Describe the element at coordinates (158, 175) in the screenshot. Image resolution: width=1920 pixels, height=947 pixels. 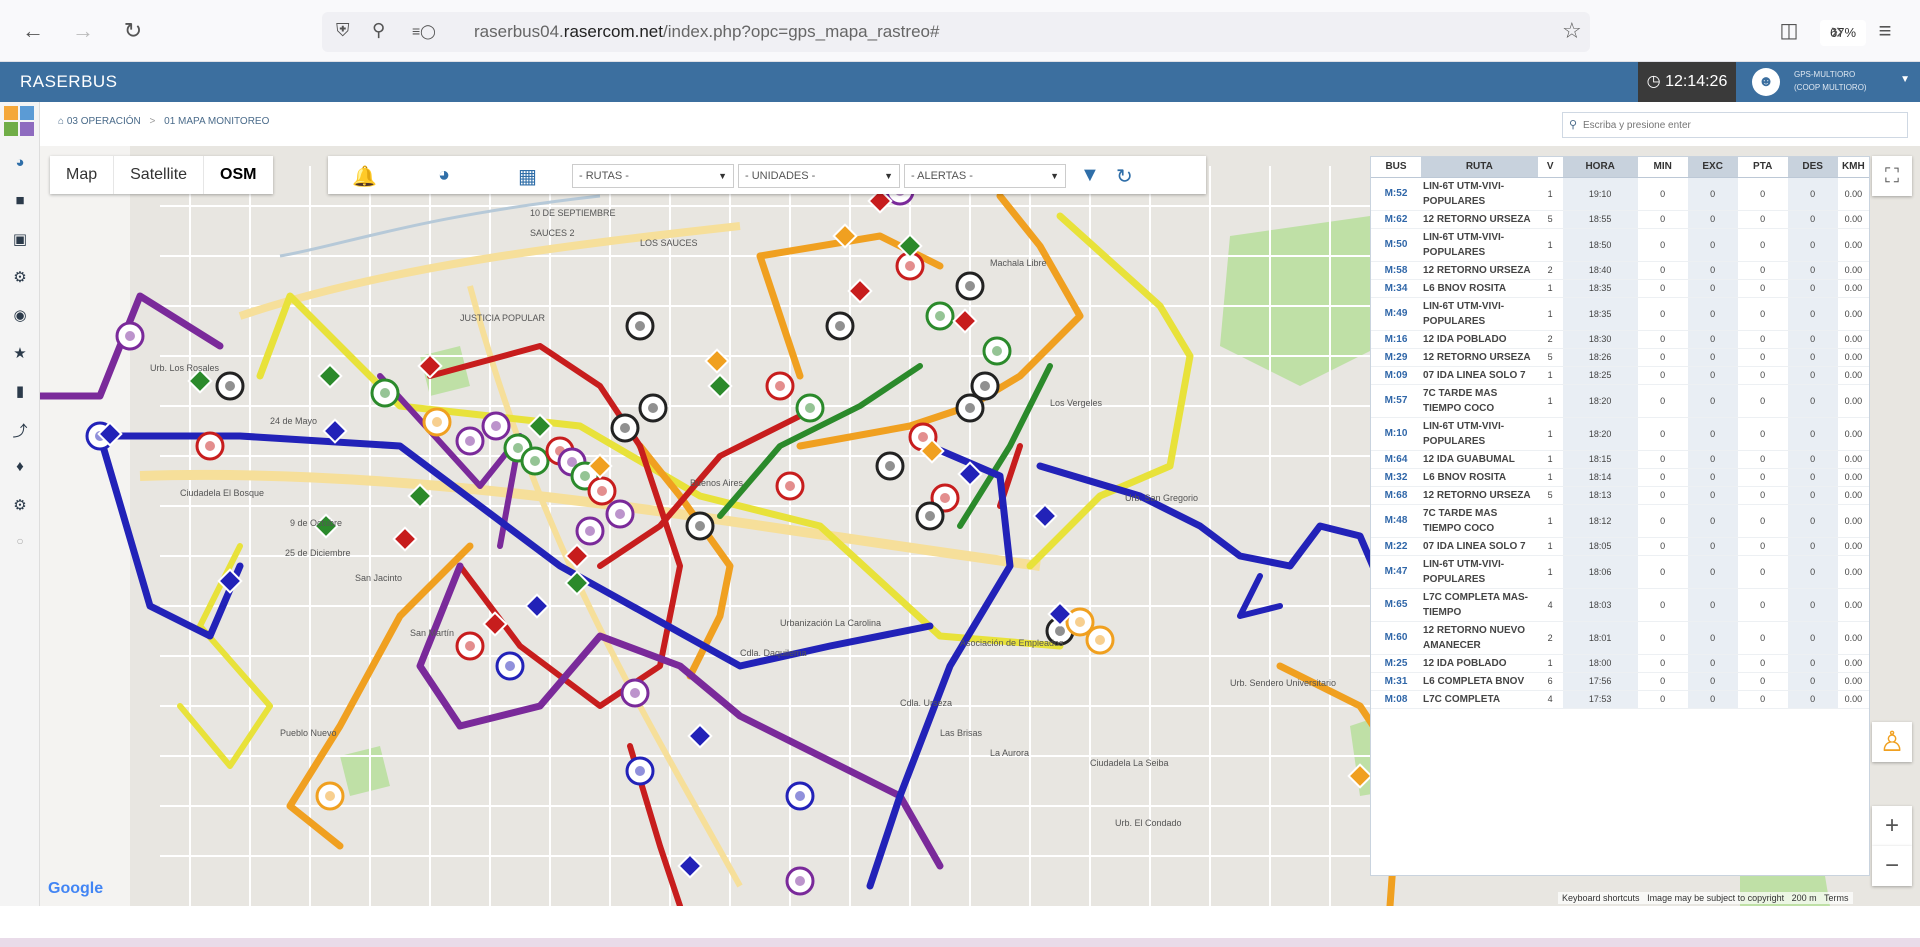
I see `map-type-satellite: Satellite` at that location.